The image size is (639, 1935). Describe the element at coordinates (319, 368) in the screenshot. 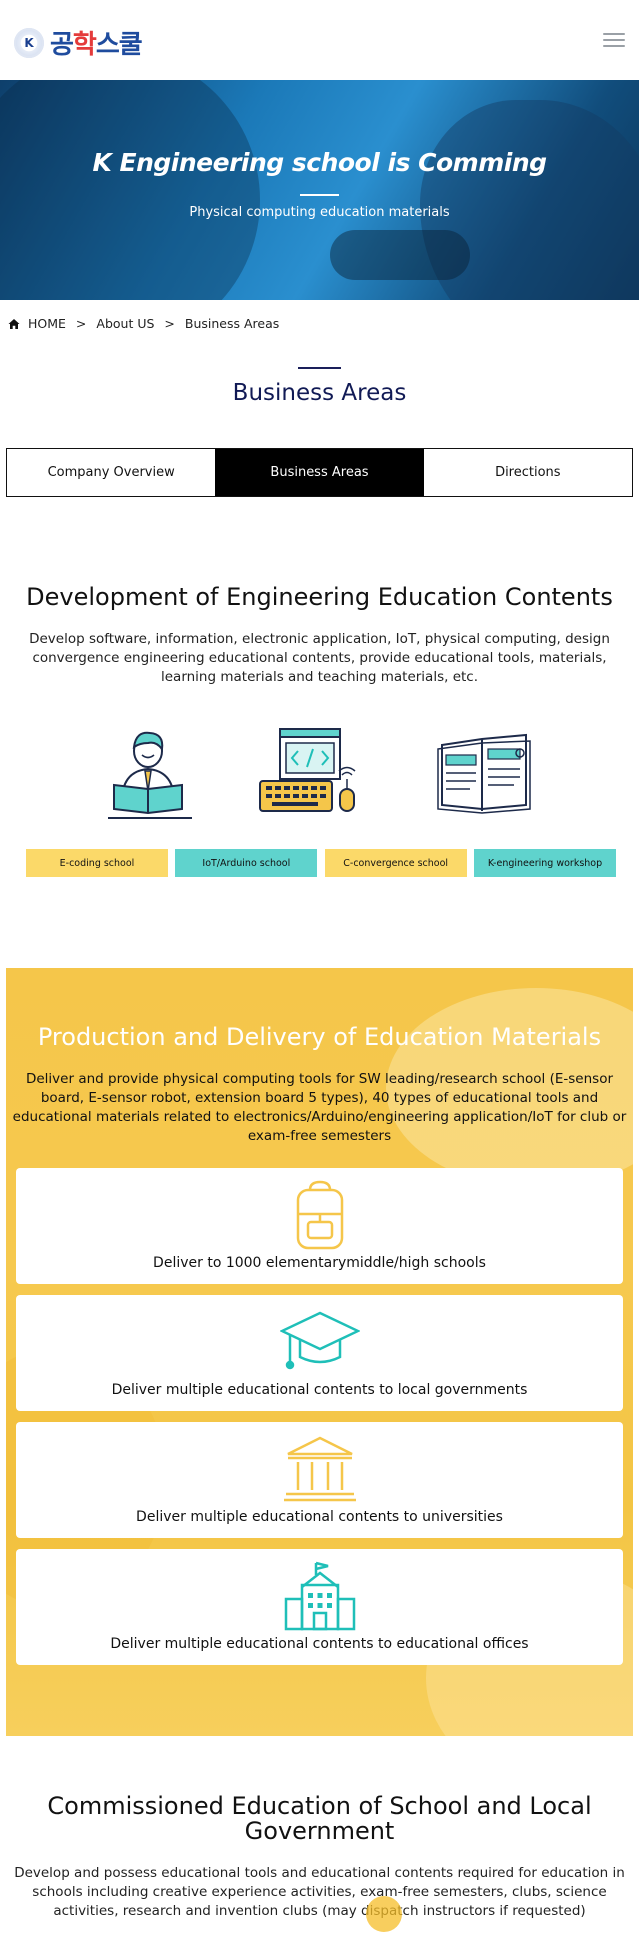

I see `title-divider` at that location.